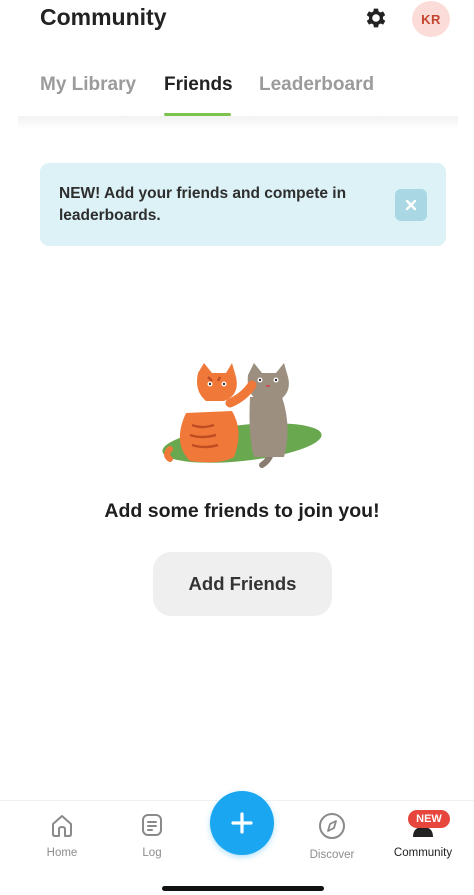  I want to click on close-icon, so click(411, 205).